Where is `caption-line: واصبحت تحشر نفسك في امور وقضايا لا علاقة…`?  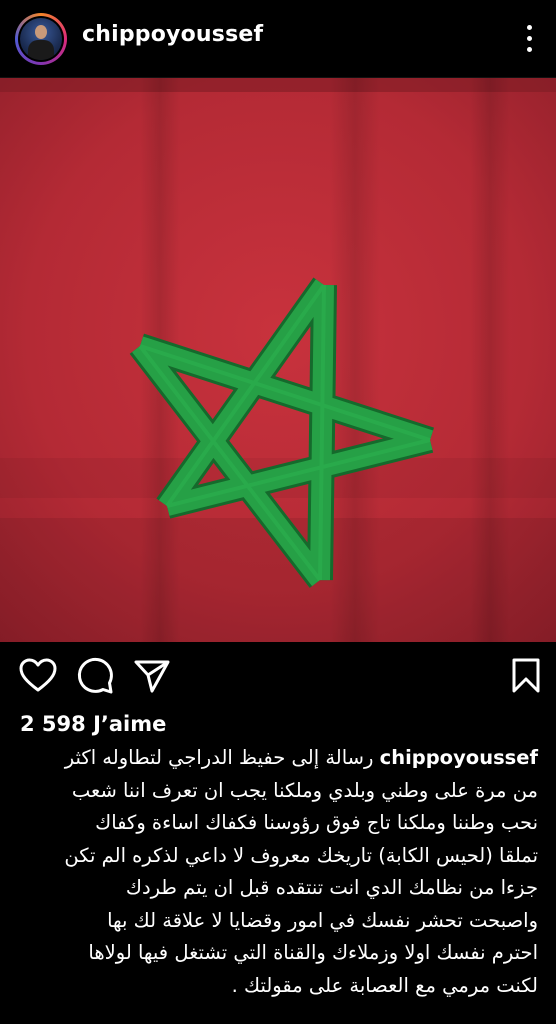 caption-line: واصبحت تحشر نفسك في امور وقضايا لا علاقة… is located at coordinates (322, 920).